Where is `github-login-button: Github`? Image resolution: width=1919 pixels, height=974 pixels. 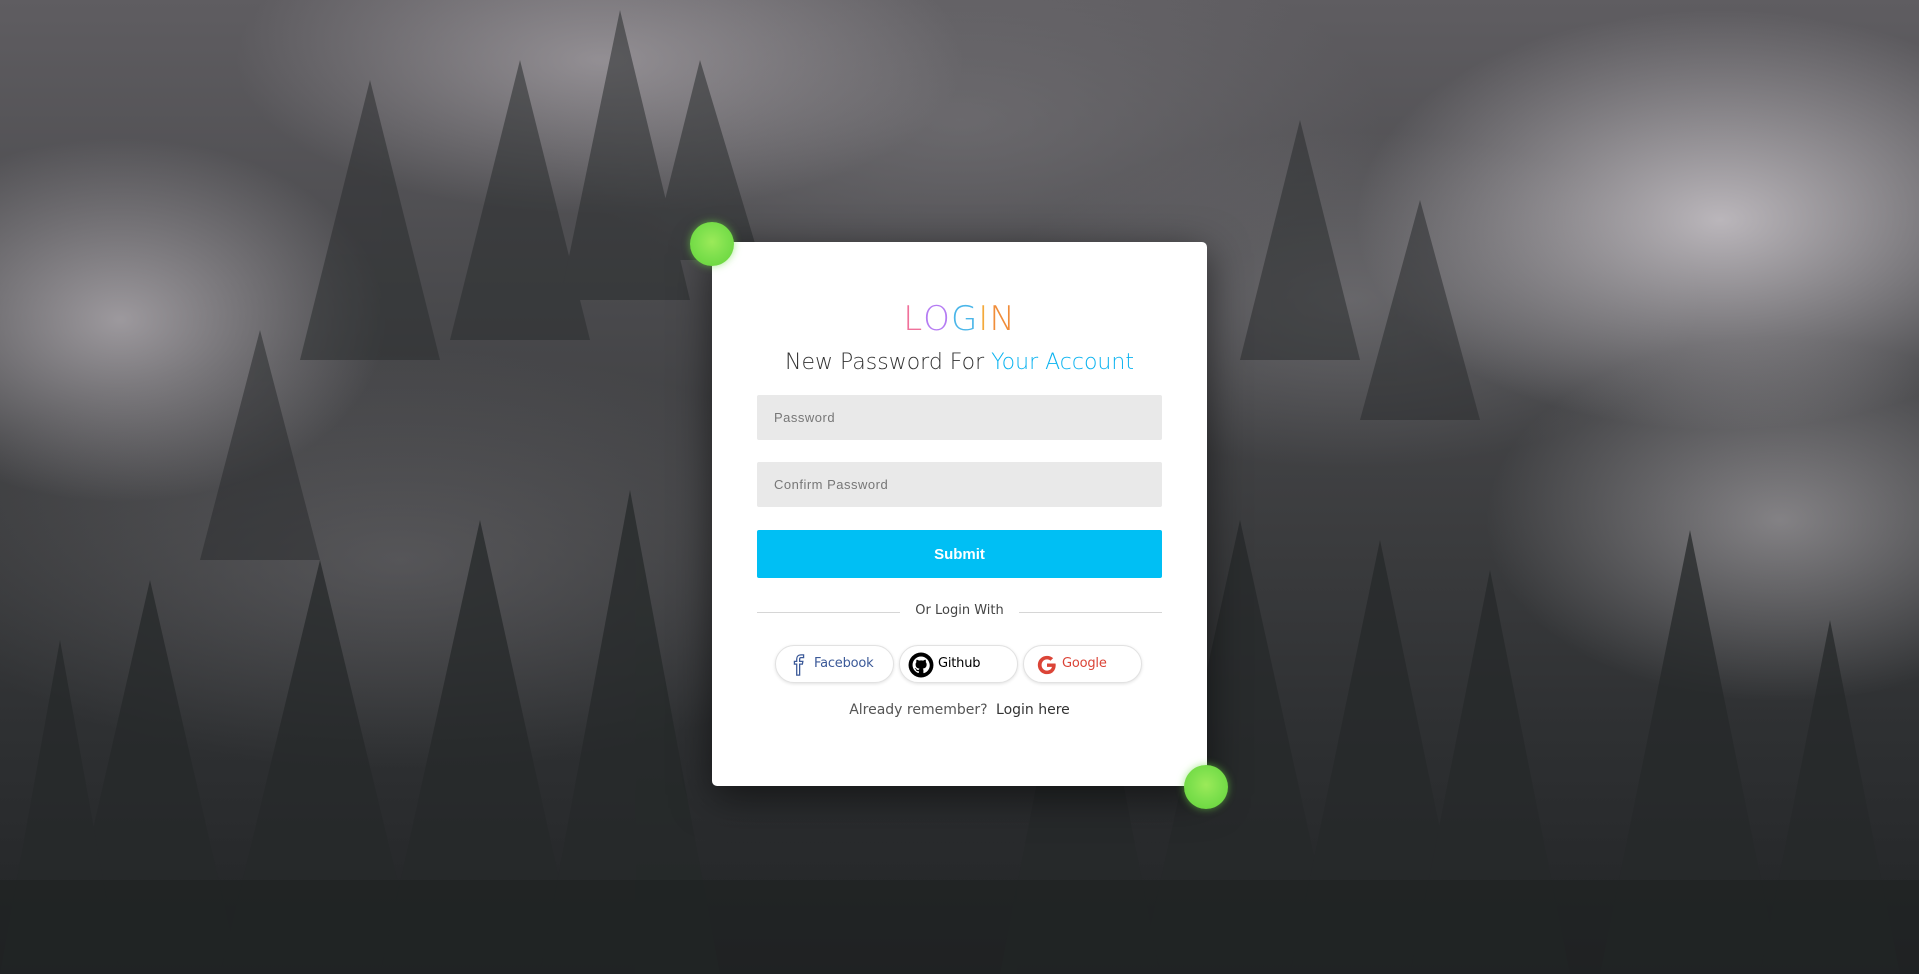
github-login-button: Github is located at coordinates (958, 664).